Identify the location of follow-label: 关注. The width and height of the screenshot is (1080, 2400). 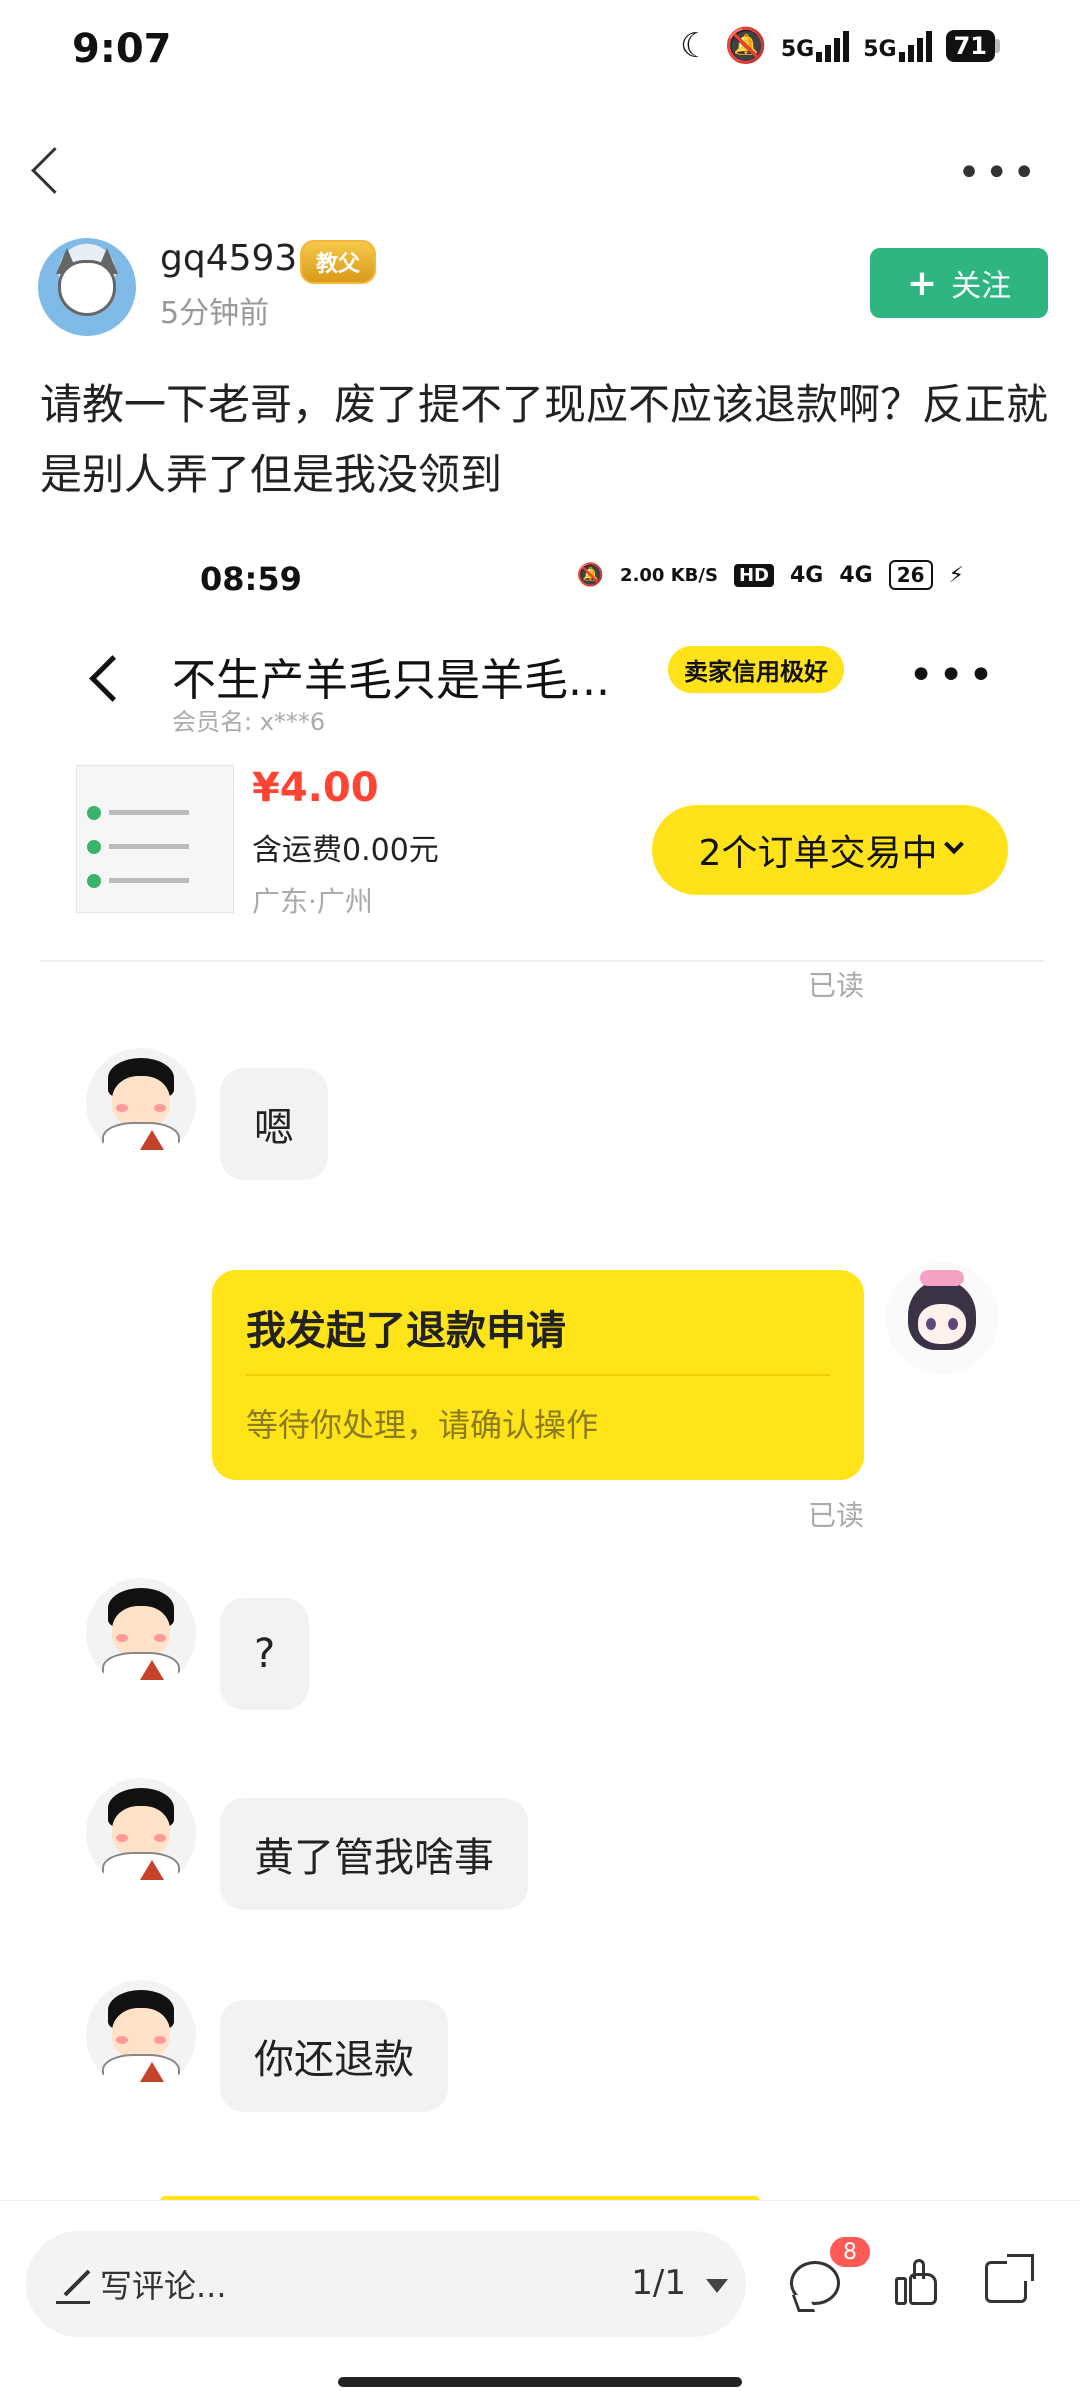
(981, 286).